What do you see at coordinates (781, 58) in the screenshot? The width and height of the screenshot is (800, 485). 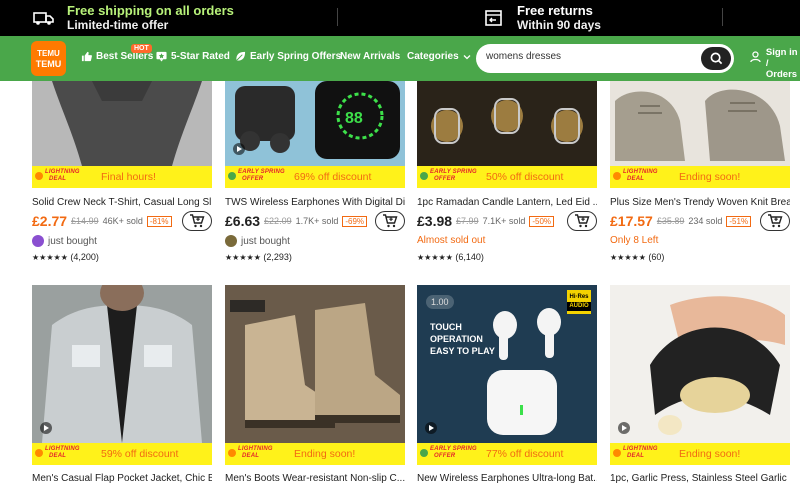 I see `sign-in-label: Sign in /` at bounding box center [781, 58].